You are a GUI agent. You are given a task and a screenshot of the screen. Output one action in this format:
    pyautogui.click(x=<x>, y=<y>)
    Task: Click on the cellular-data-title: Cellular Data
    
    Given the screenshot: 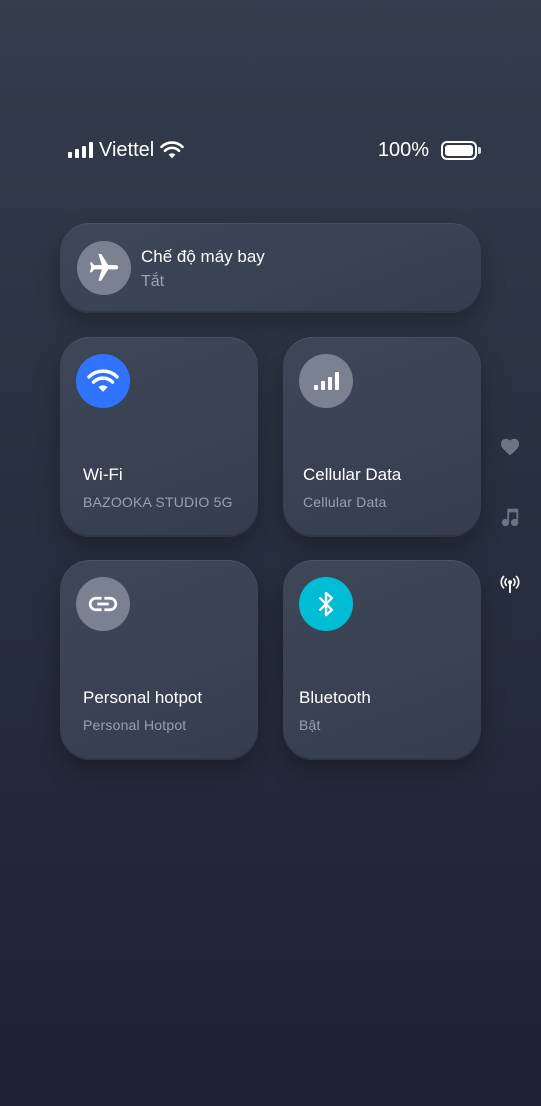 What is the action you would take?
    pyautogui.click(x=352, y=474)
    